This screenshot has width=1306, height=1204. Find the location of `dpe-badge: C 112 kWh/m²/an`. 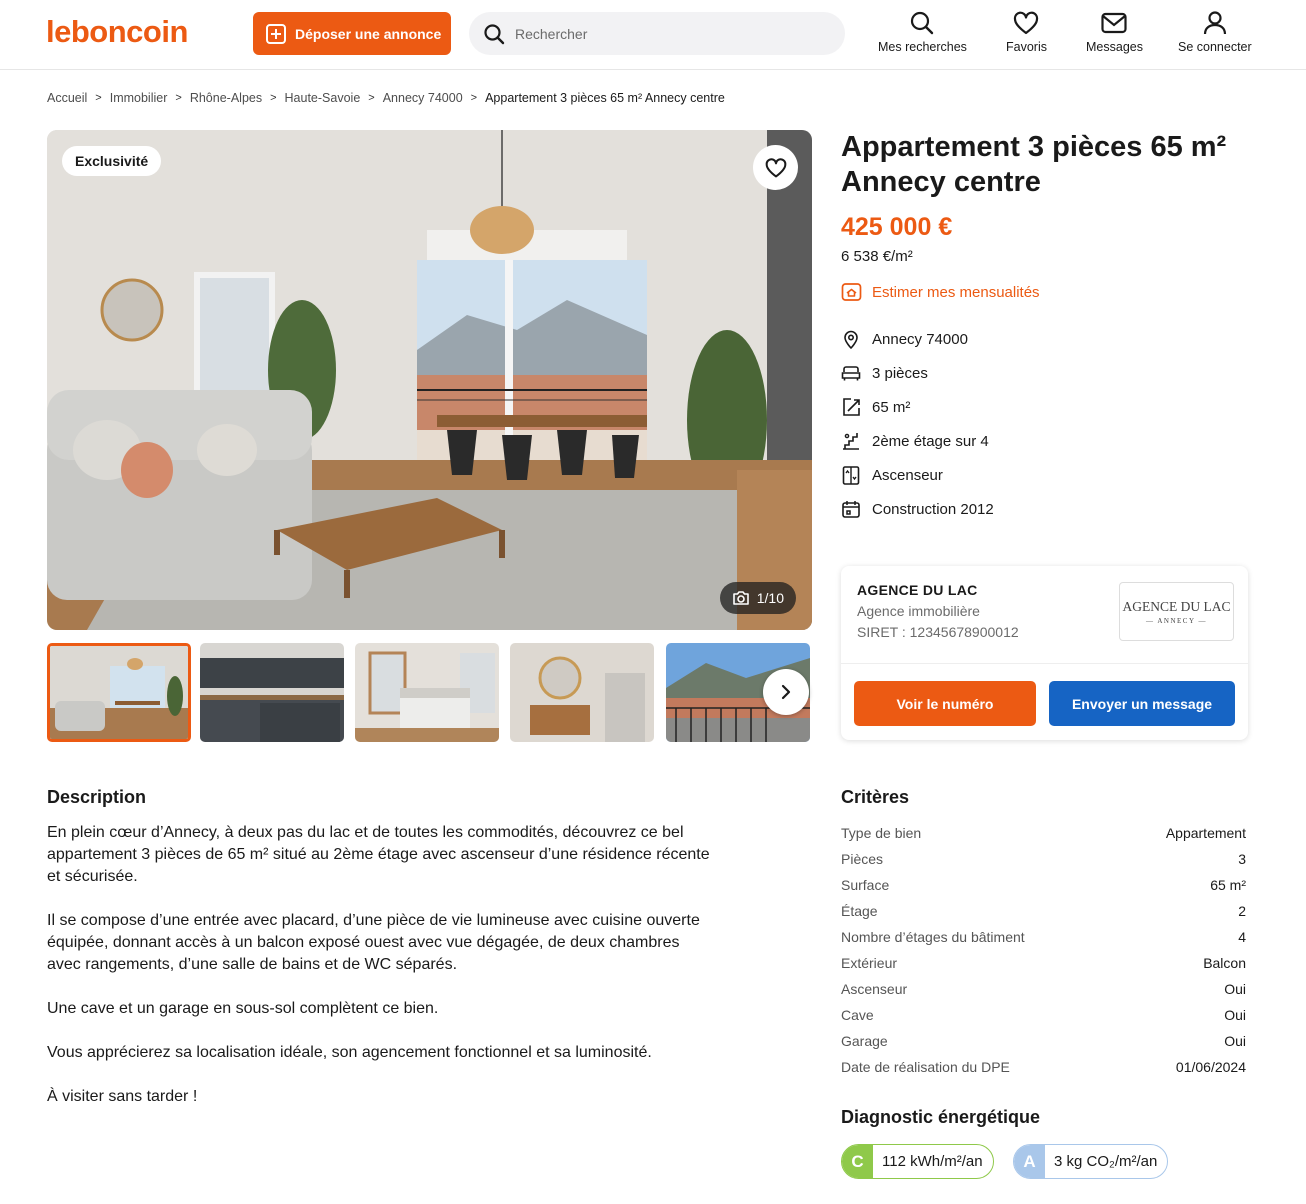

dpe-badge: C 112 kWh/m²/an is located at coordinates (917, 1161).